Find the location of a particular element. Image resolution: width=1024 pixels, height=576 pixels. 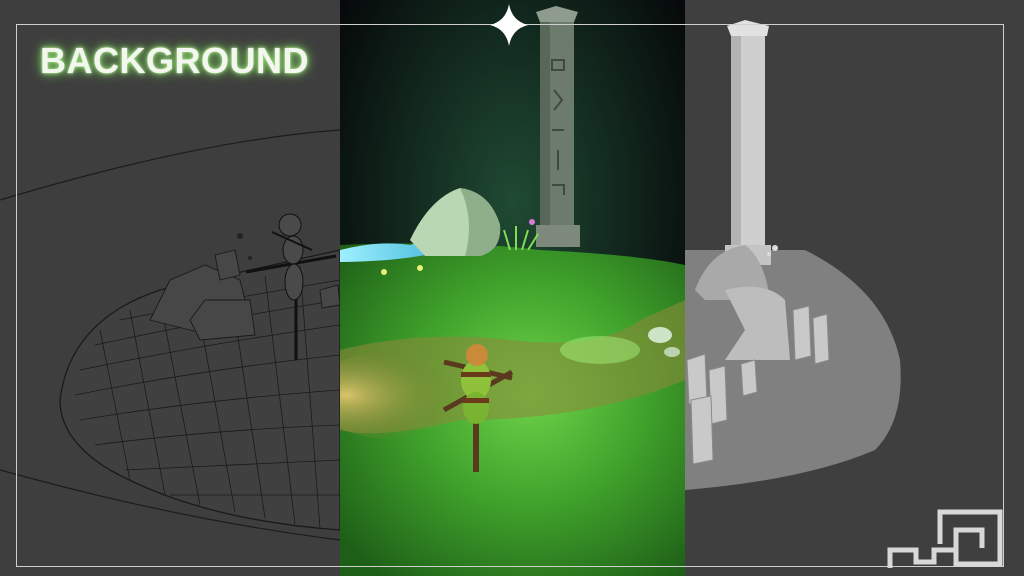

stone-pillar is located at coordinates (558, 126).